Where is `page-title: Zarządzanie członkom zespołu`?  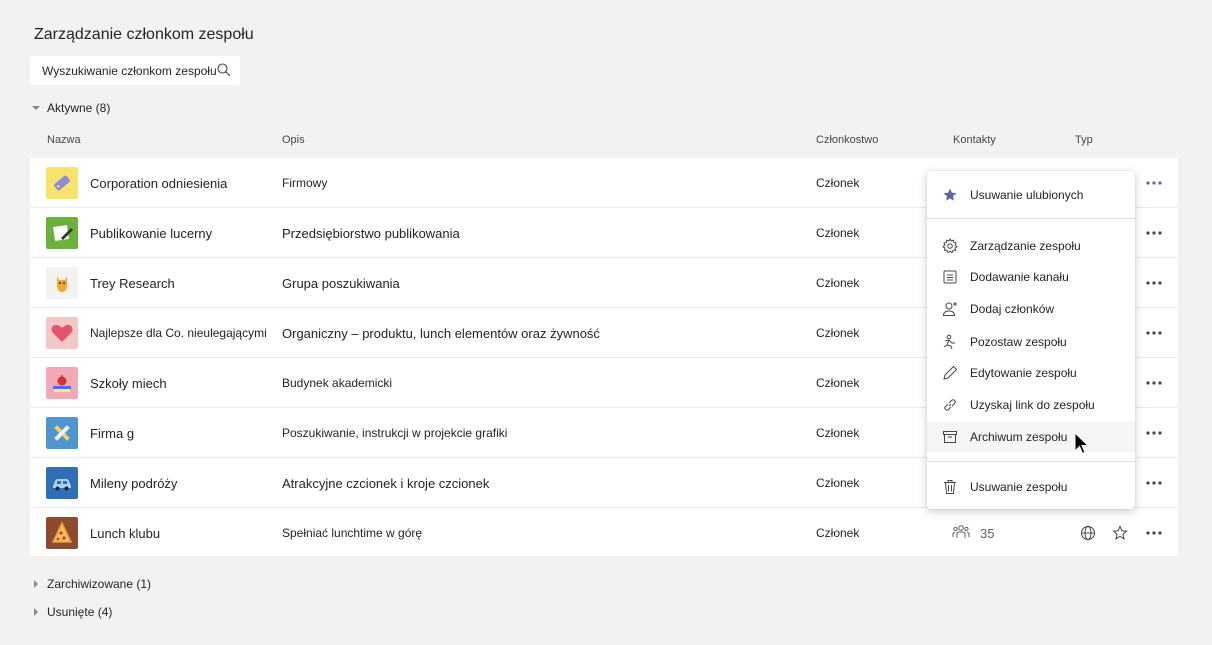
page-title: Zarządzanie członkom zespołu is located at coordinates (144, 34).